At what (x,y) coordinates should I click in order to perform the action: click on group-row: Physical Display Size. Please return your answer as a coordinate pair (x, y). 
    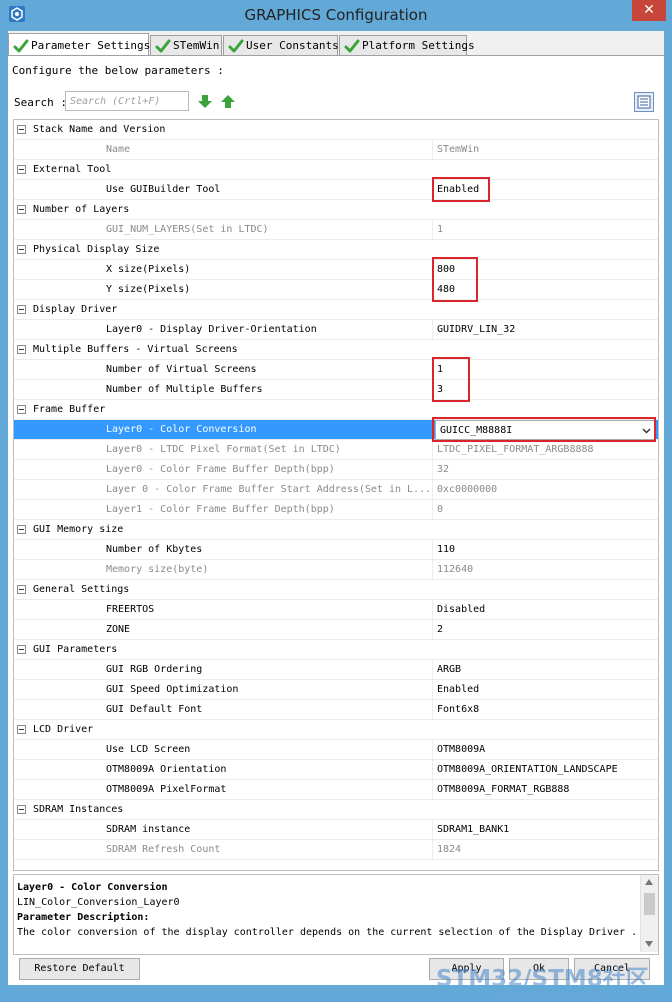
    Looking at the image, I should click on (336, 250).